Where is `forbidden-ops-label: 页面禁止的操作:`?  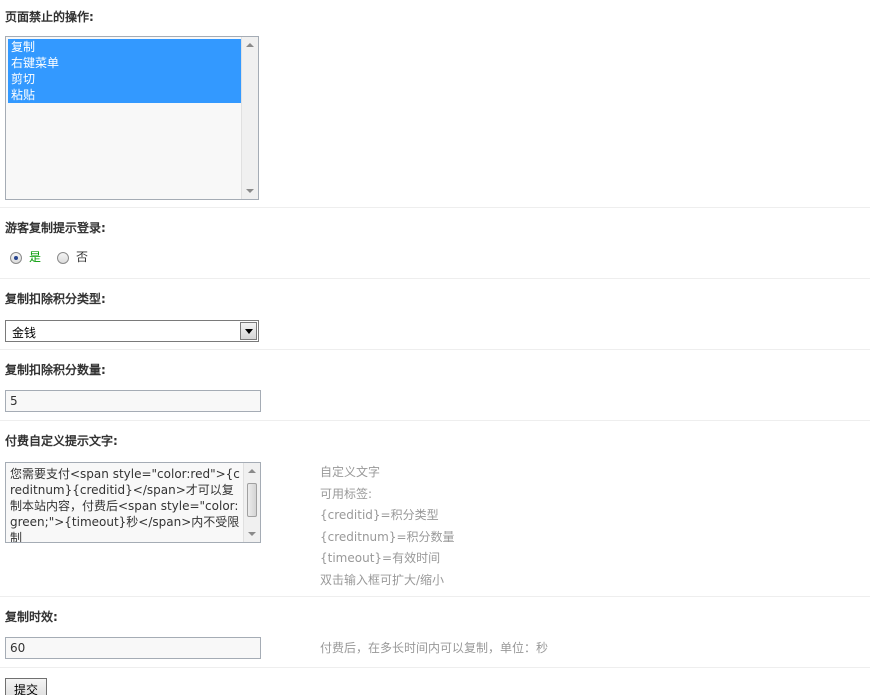 forbidden-ops-label: 页面禁止的操作: is located at coordinates (49, 17).